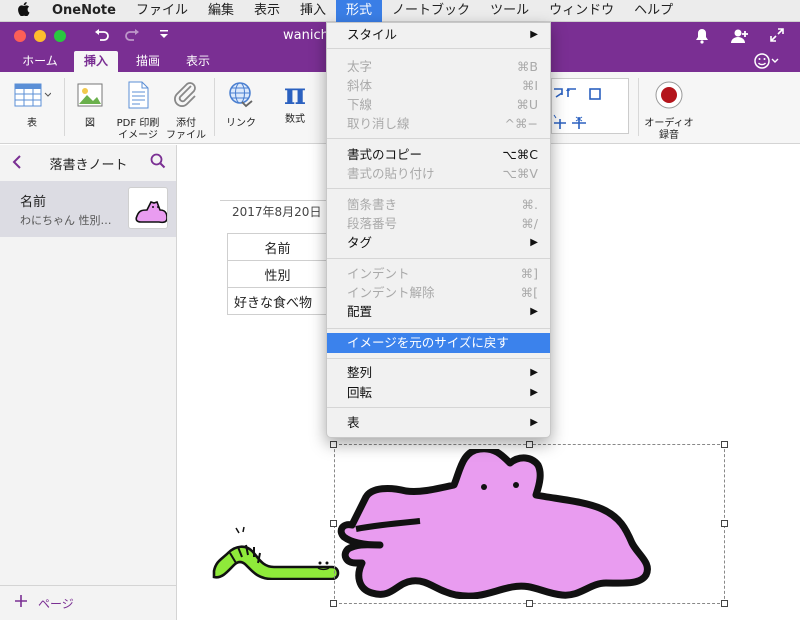 This screenshot has width=800, height=620. Describe the element at coordinates (653, 11) in the screenshot. I see `menu-help: ヘルプ` at that location.